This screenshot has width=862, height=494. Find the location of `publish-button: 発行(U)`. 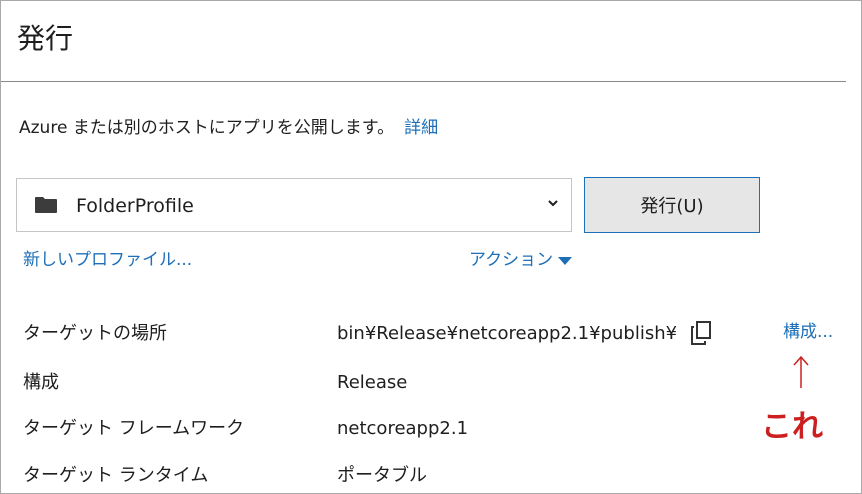

publish-button: 発行(U) is located at coordinates (672, 205).